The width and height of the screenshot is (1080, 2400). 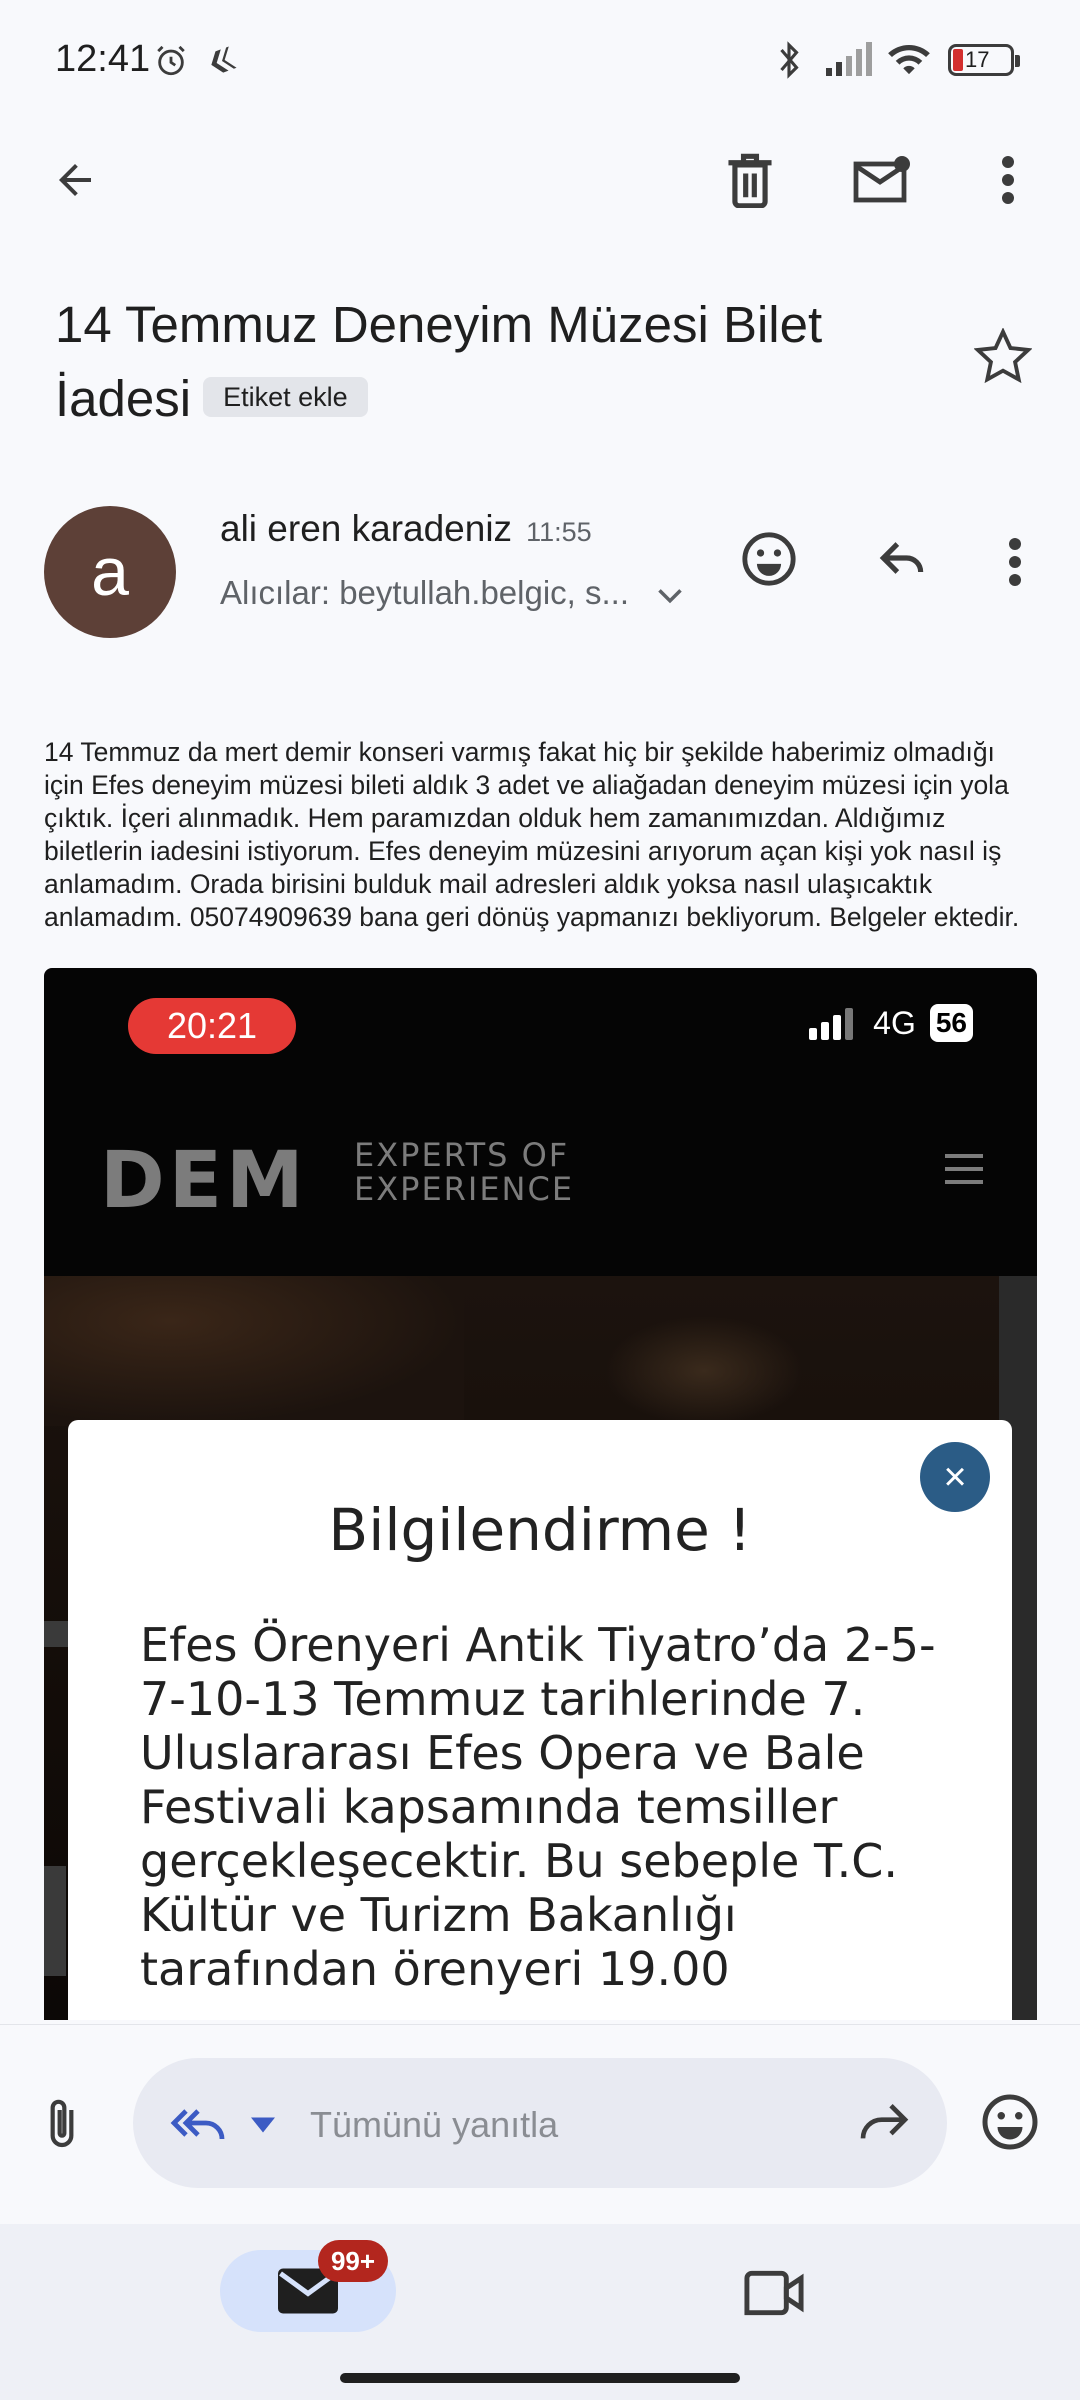 I want to click on nav-meet-tab, so click(x=780, y=2291).